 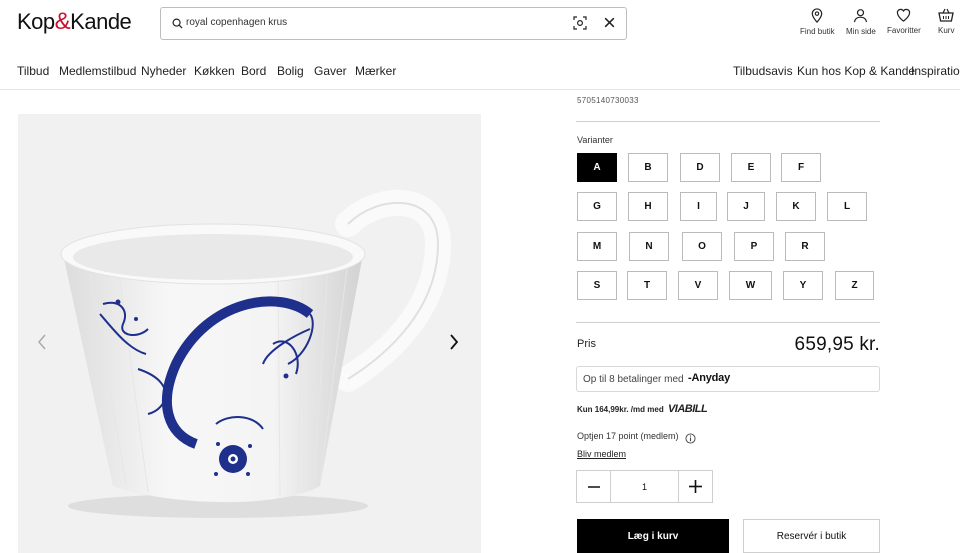 I want to click on variant-button-t: T, so click(x=647, y=285).